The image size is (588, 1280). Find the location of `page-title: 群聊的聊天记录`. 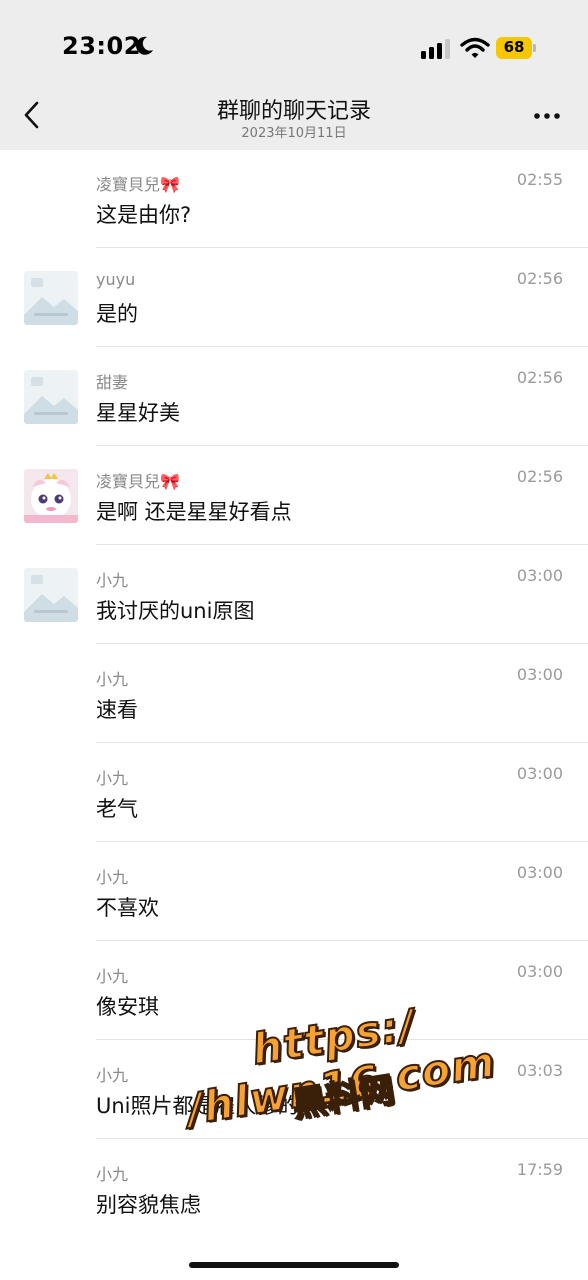

page-title: 群聊的聊天记录 is located at coordinates (293, 111).